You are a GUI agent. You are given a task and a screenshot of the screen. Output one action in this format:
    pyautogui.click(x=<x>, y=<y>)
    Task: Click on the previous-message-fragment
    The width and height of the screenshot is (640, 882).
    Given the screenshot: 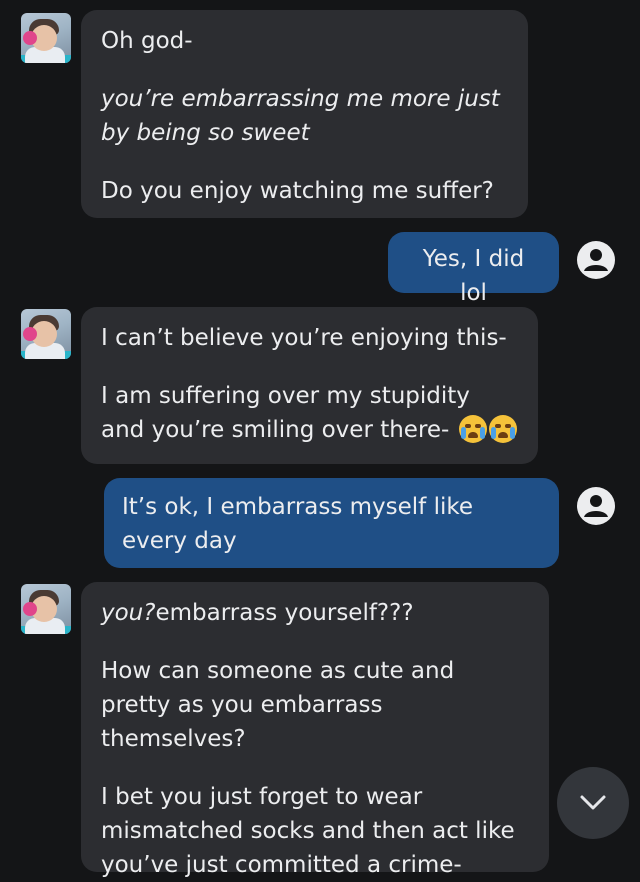 What is the action you would take?
    pyautogui.click(x=340, y=2)
    